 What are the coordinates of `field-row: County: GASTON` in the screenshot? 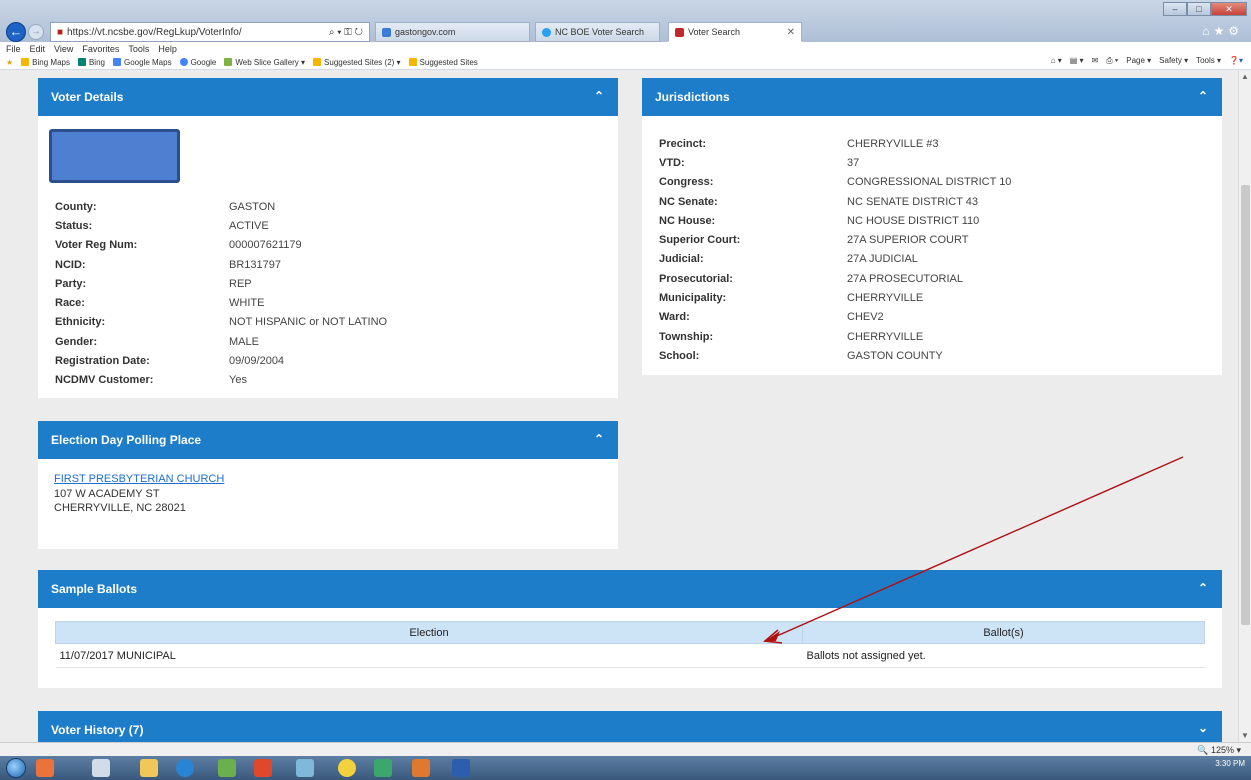 It's located at (325, 206).